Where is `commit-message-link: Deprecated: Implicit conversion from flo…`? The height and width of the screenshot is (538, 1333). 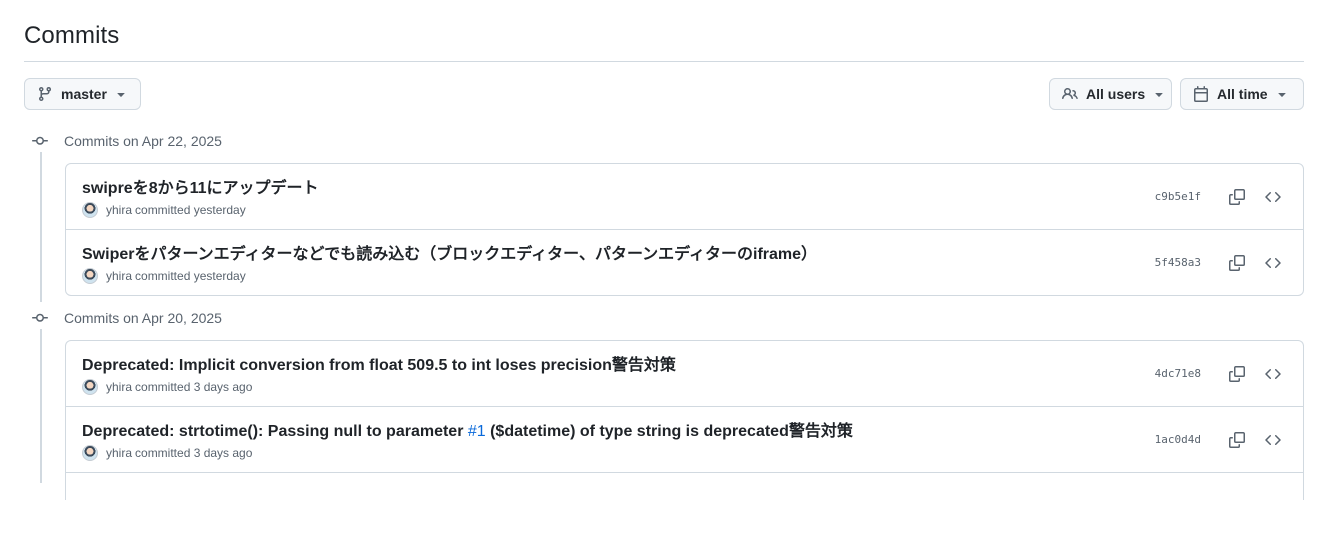 commit-message-link: Deprecated: Implicit conversion from flo… is located at coordinates (379, 363).